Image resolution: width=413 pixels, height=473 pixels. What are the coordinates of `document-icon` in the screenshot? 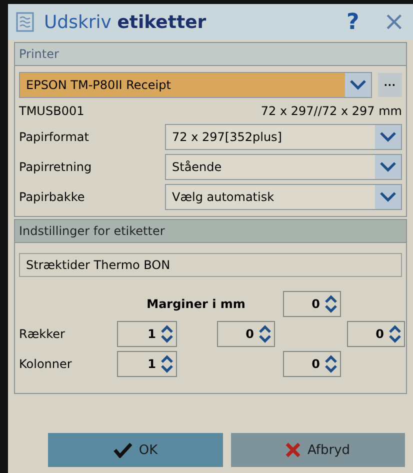 It's located at (25, 22).